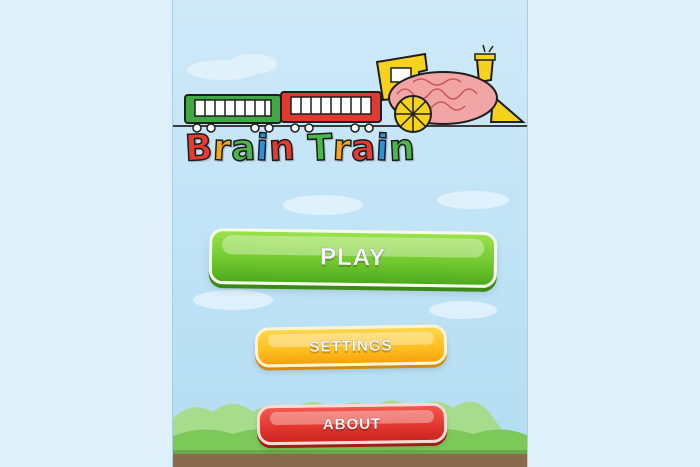 This screenshot has height=467, width=700. What do you see at coordinates (320, 149) in the screenshot?
I see `logo-letter: T` at bounding box center [320, 149].